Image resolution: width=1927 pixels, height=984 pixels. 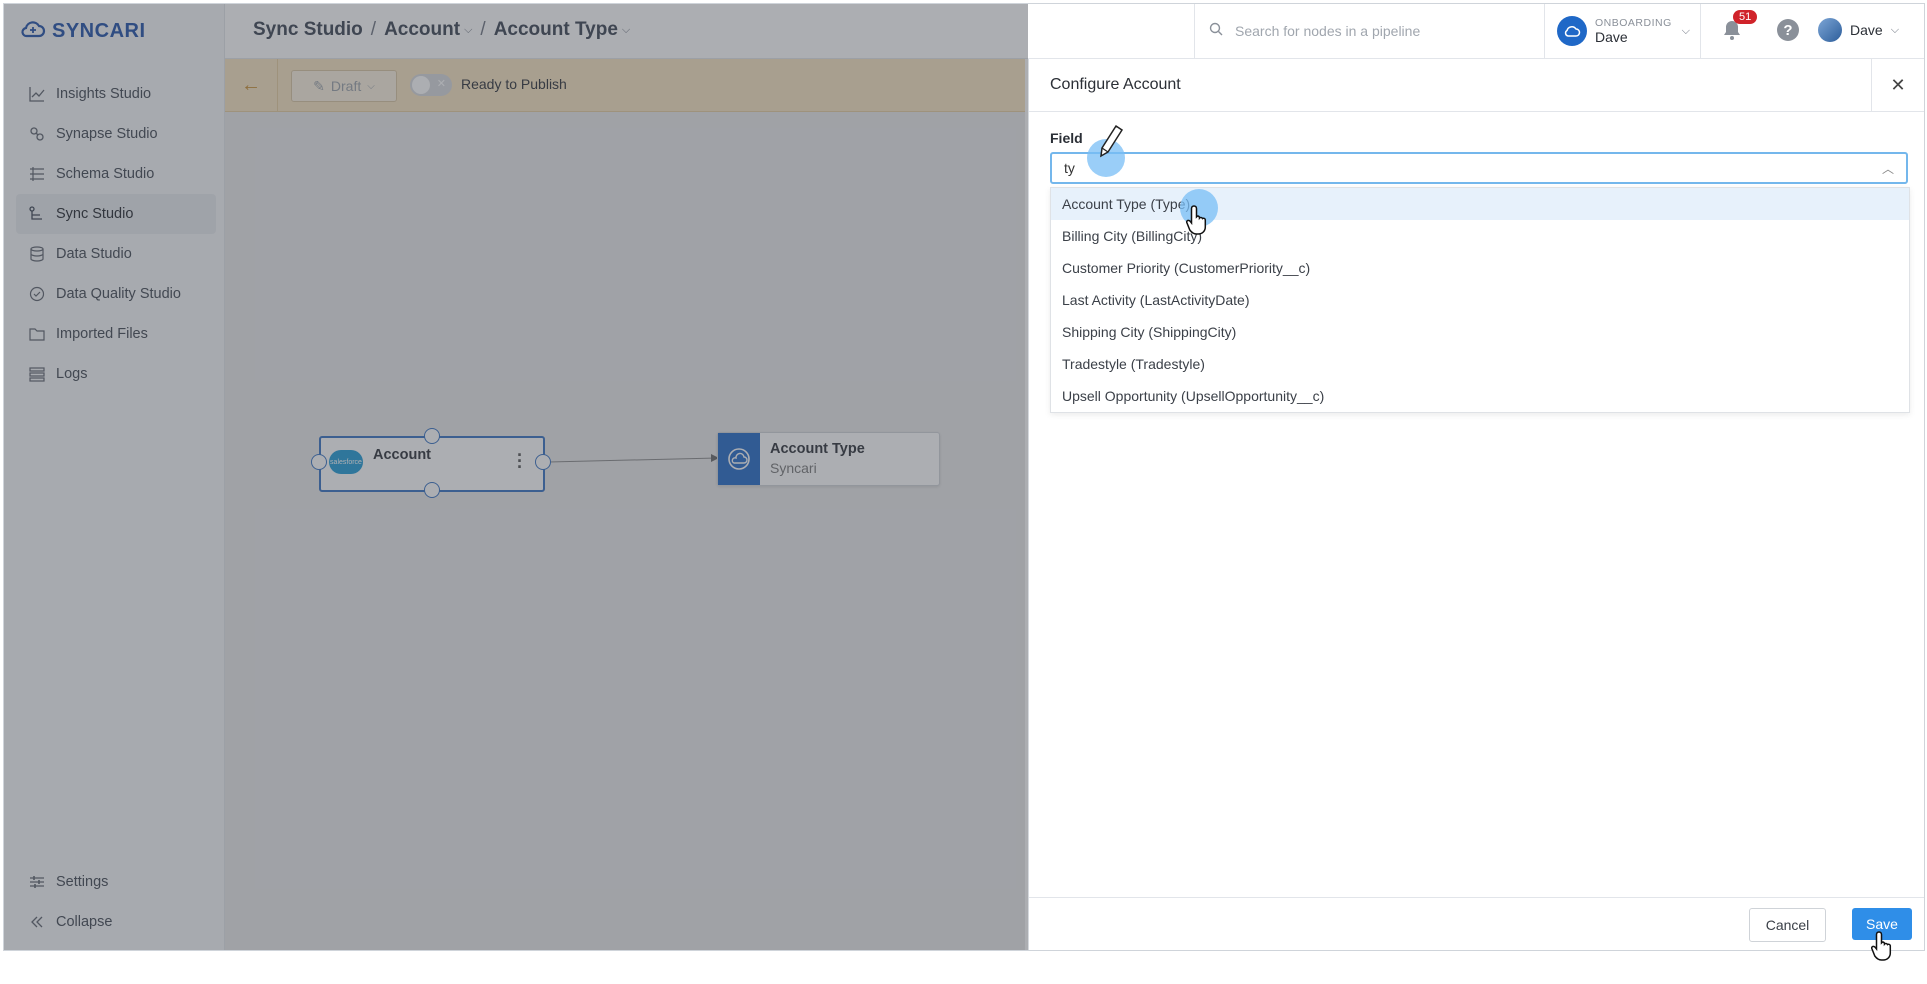 What do you see at coordinates (1788, 30) in the screenshot?
I see `help-icon: ?` at bounding box center [1788, 30].